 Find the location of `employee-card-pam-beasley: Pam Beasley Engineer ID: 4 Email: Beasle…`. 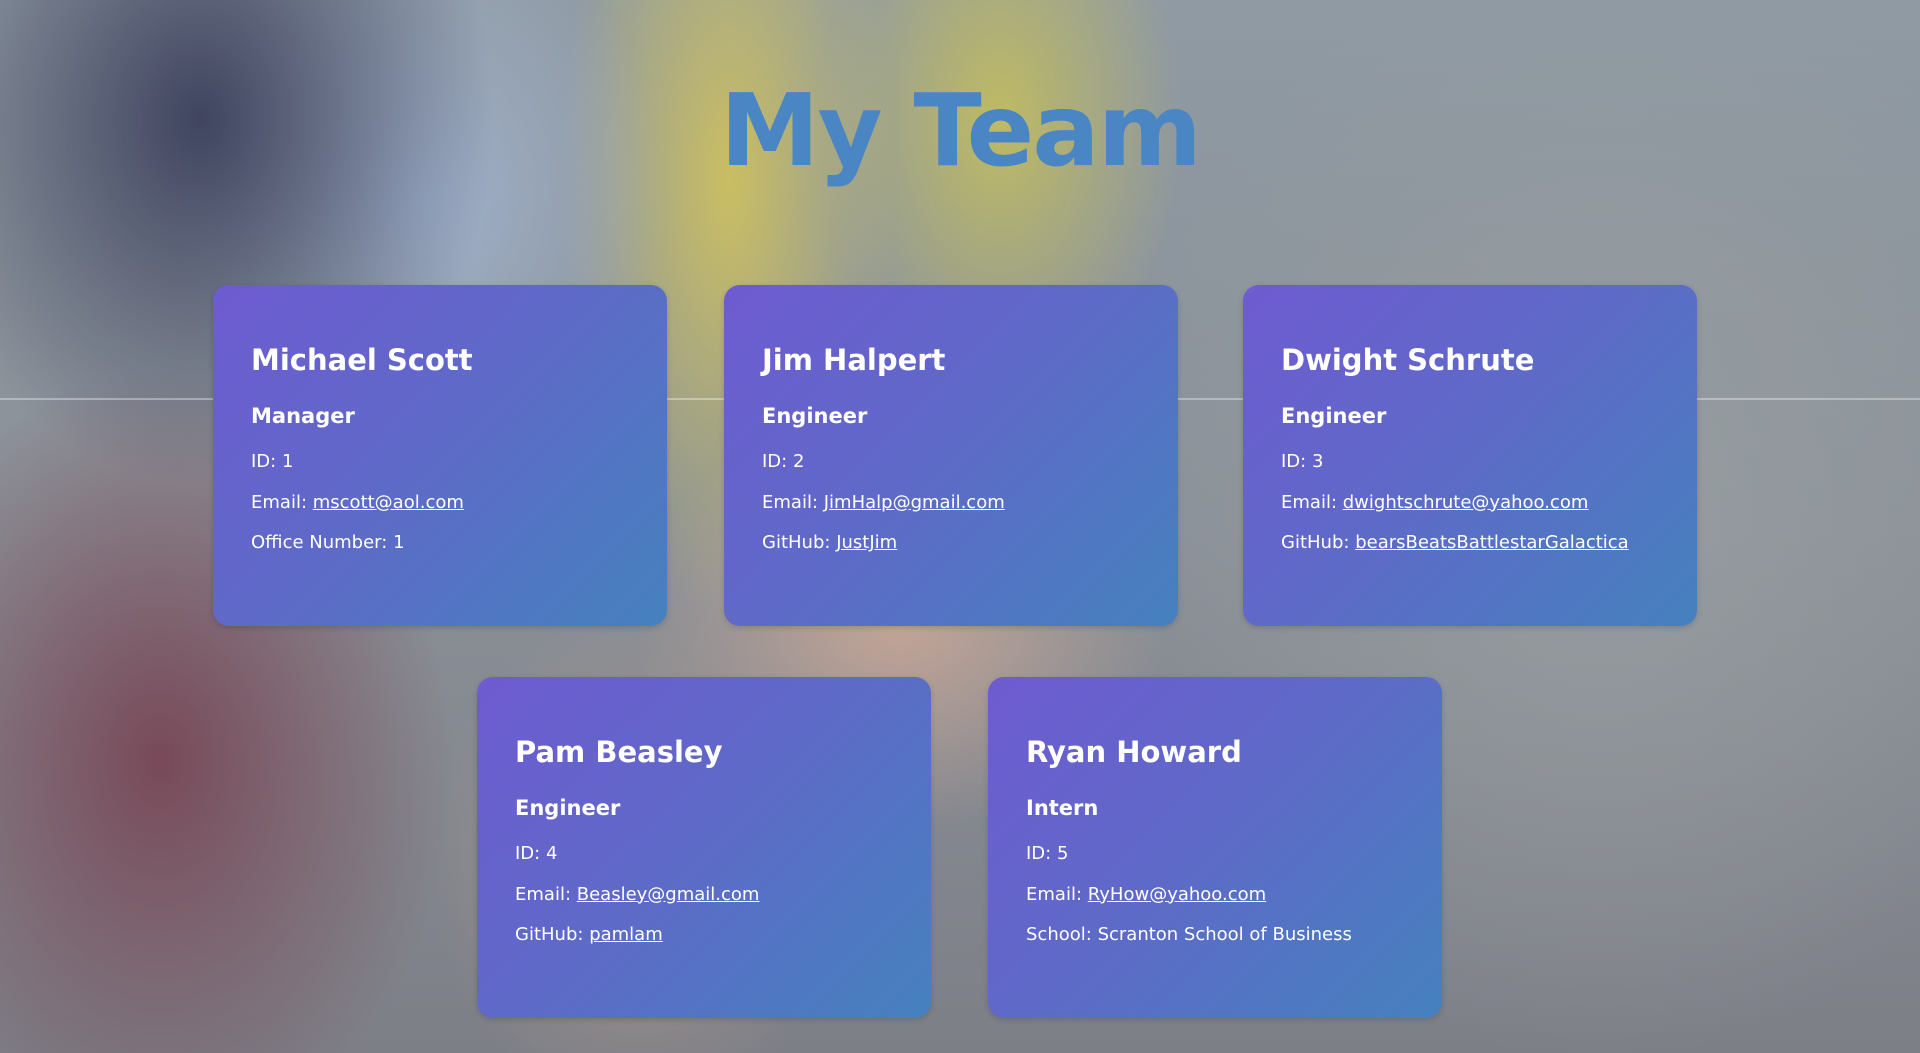

employee-card-pam-beasley: Pam Beasley Engineer ID: 4 Email: Beasle… is located at coordinates (704, 847).